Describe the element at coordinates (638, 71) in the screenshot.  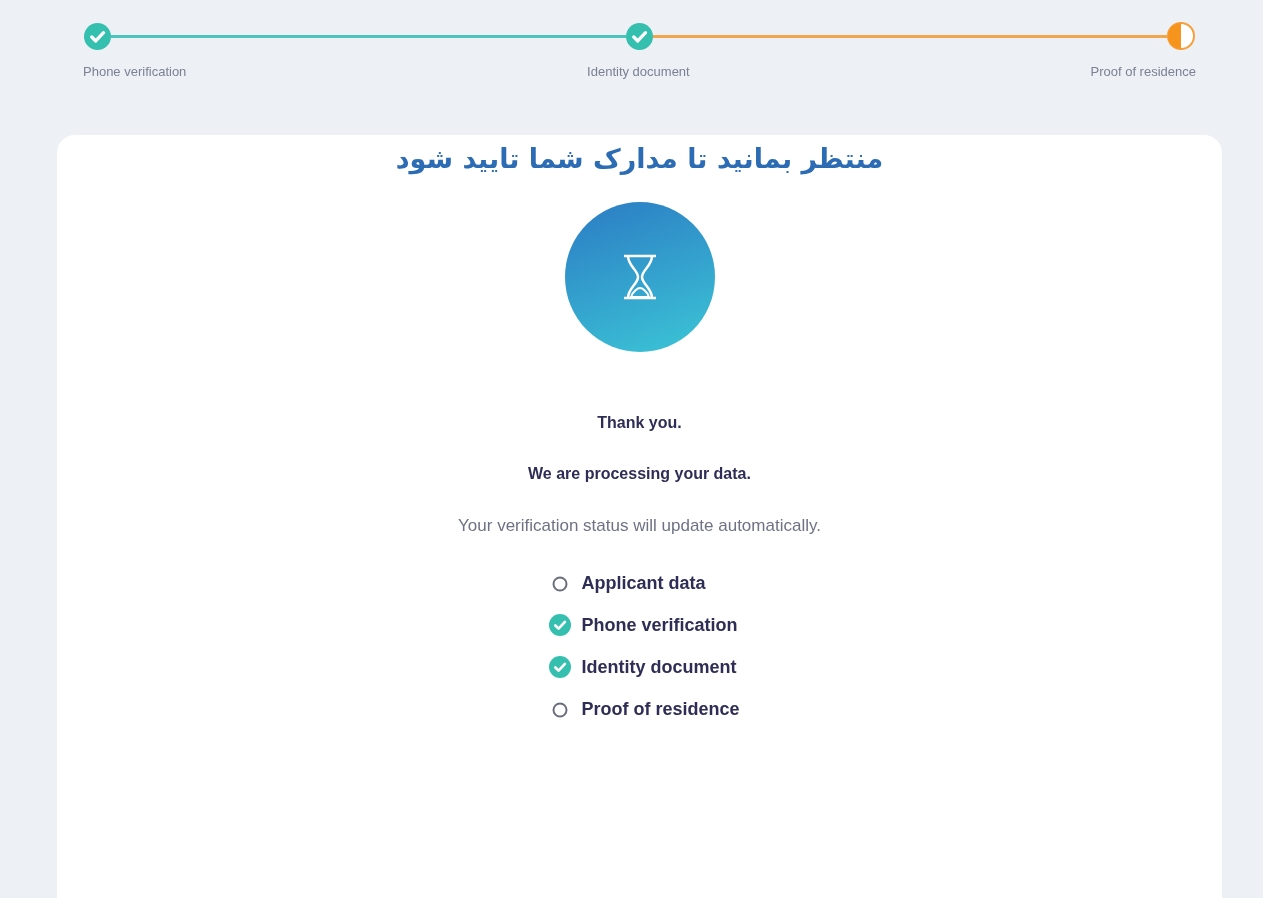
I see `step-label: Identity document` at that location.